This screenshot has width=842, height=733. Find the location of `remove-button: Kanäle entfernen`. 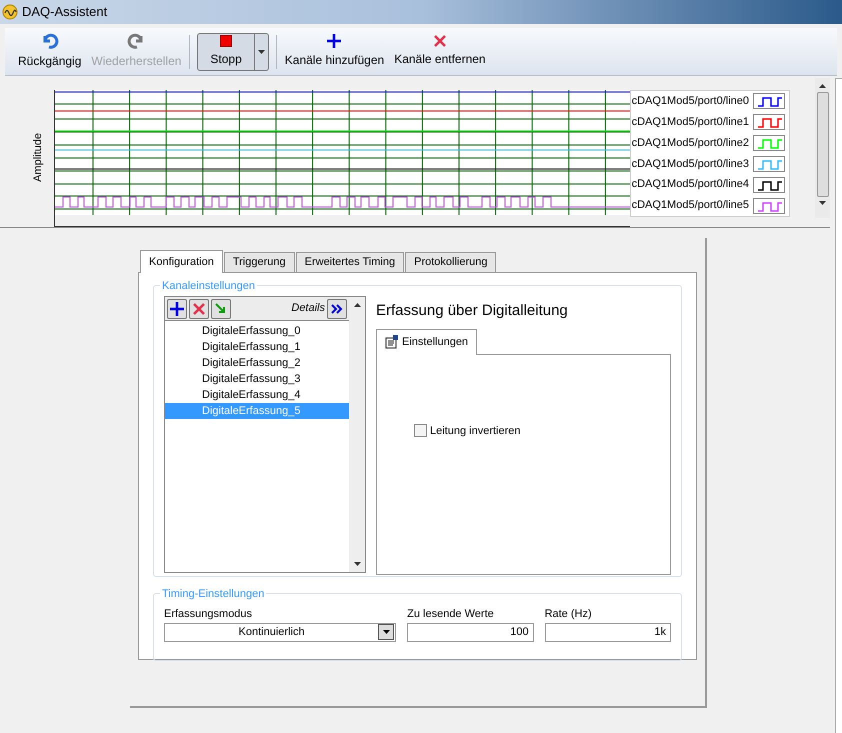

remove-button: Kanäle entfernen is located at coordinates (440, 51).